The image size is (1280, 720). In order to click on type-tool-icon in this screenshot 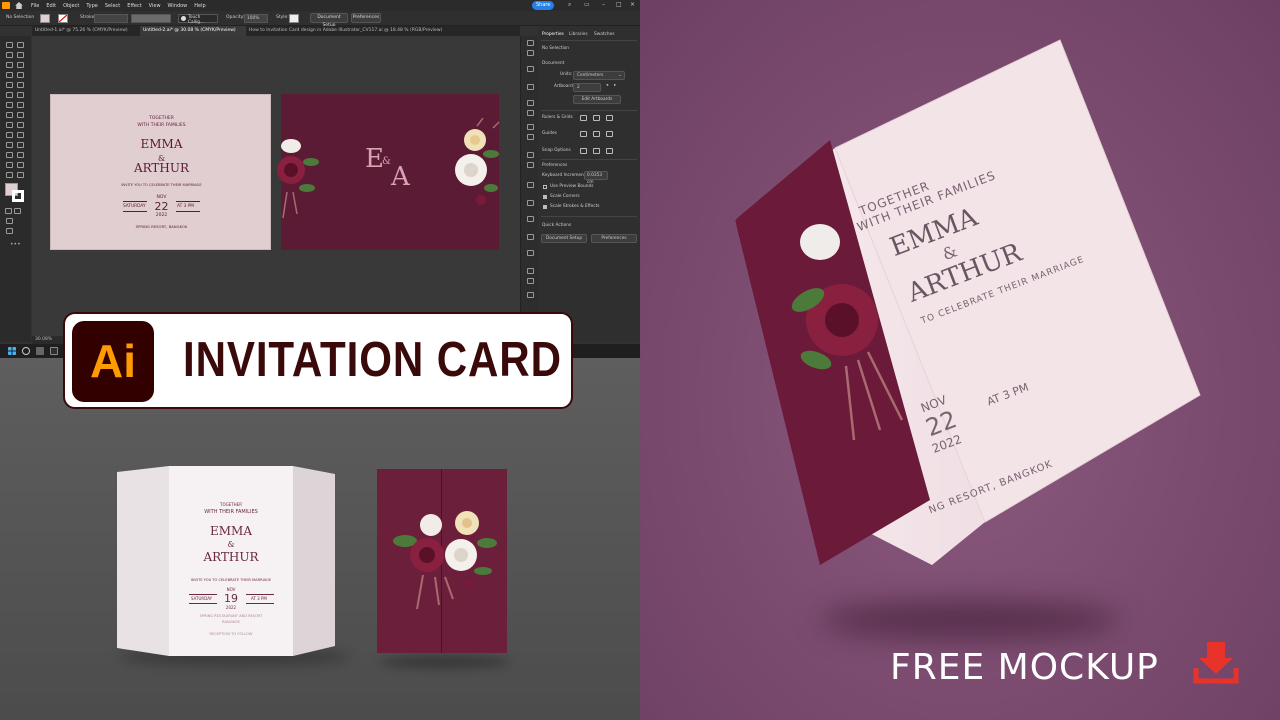, I will do `click(9, 75)`.